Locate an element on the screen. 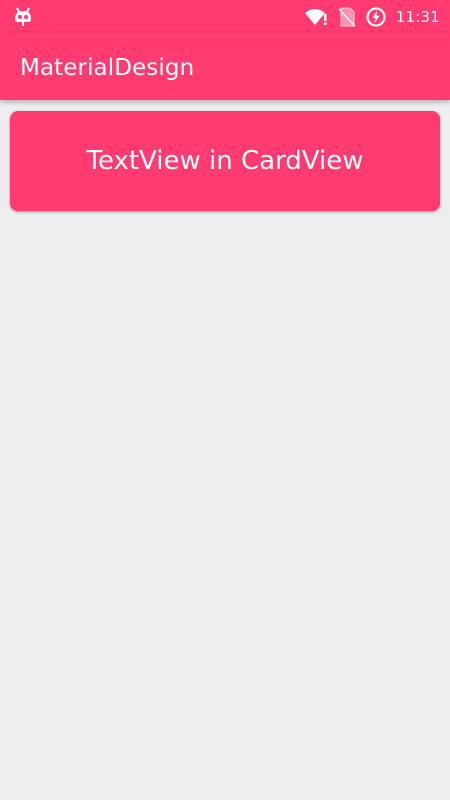  status-bar: 11:31 is located at coordinates (225, 16).